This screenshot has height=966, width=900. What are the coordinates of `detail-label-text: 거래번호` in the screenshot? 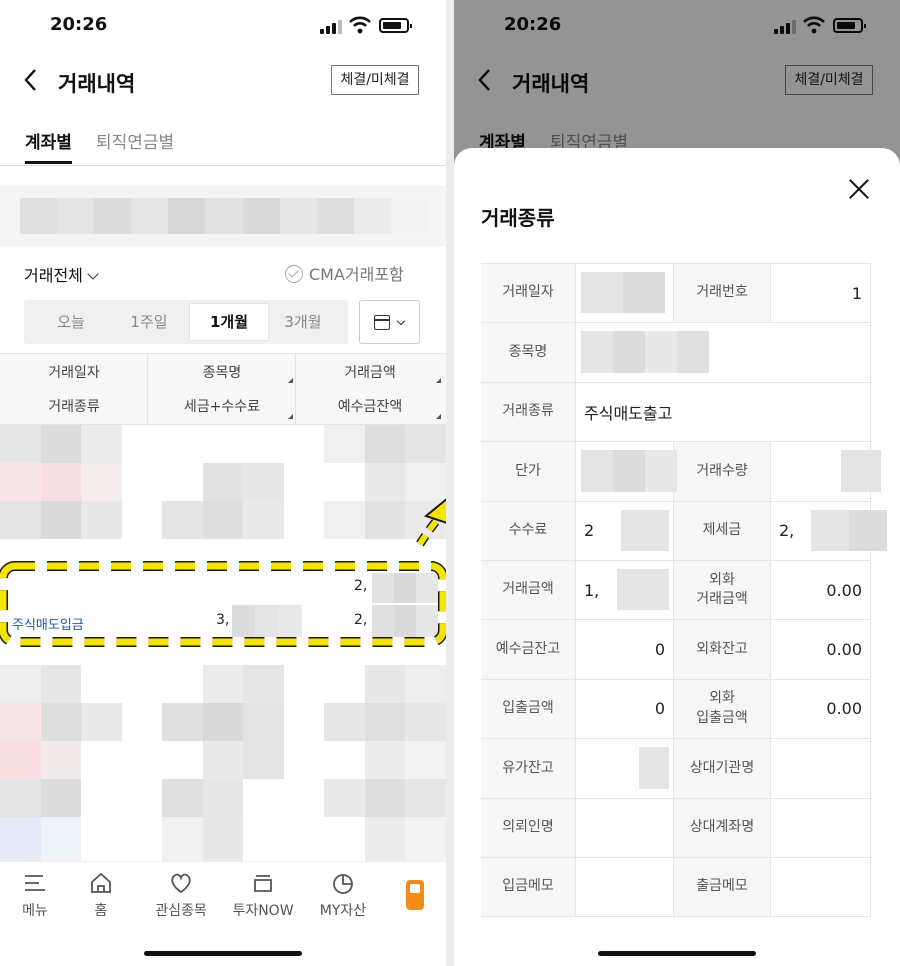 It's located at (722, 292).